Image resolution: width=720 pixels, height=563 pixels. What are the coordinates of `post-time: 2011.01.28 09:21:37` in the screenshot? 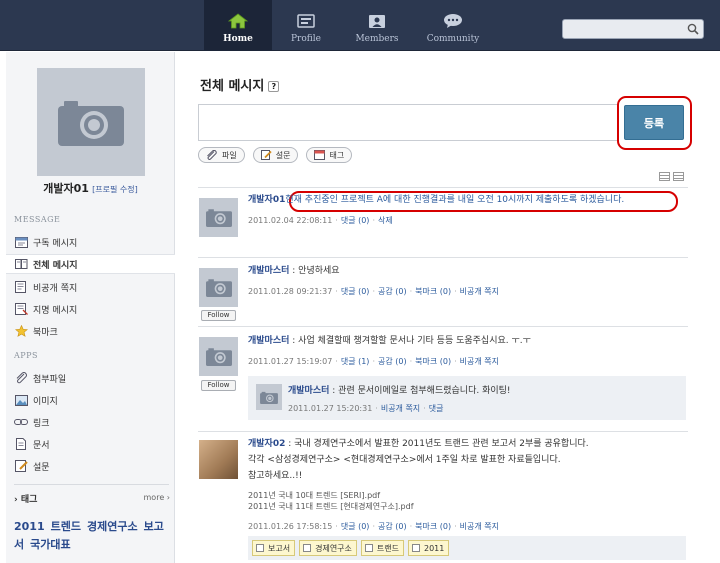 It's located at (290, 291).